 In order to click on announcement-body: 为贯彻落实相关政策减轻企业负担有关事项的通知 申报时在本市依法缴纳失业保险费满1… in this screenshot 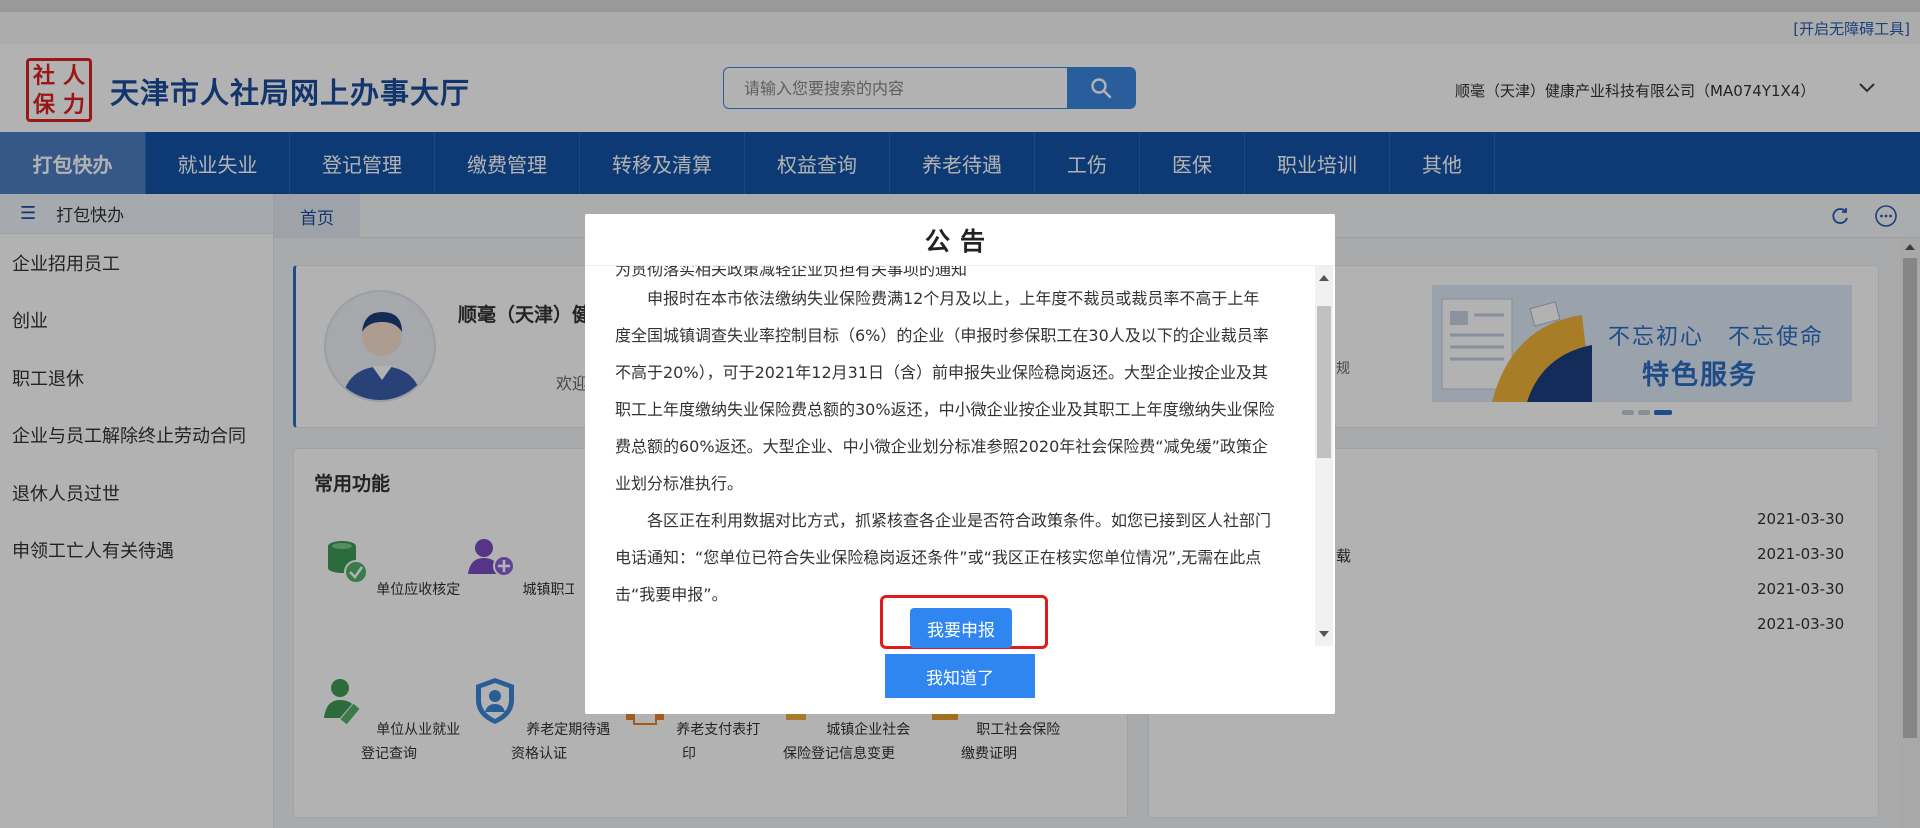, I will do `click(945, 436)`.